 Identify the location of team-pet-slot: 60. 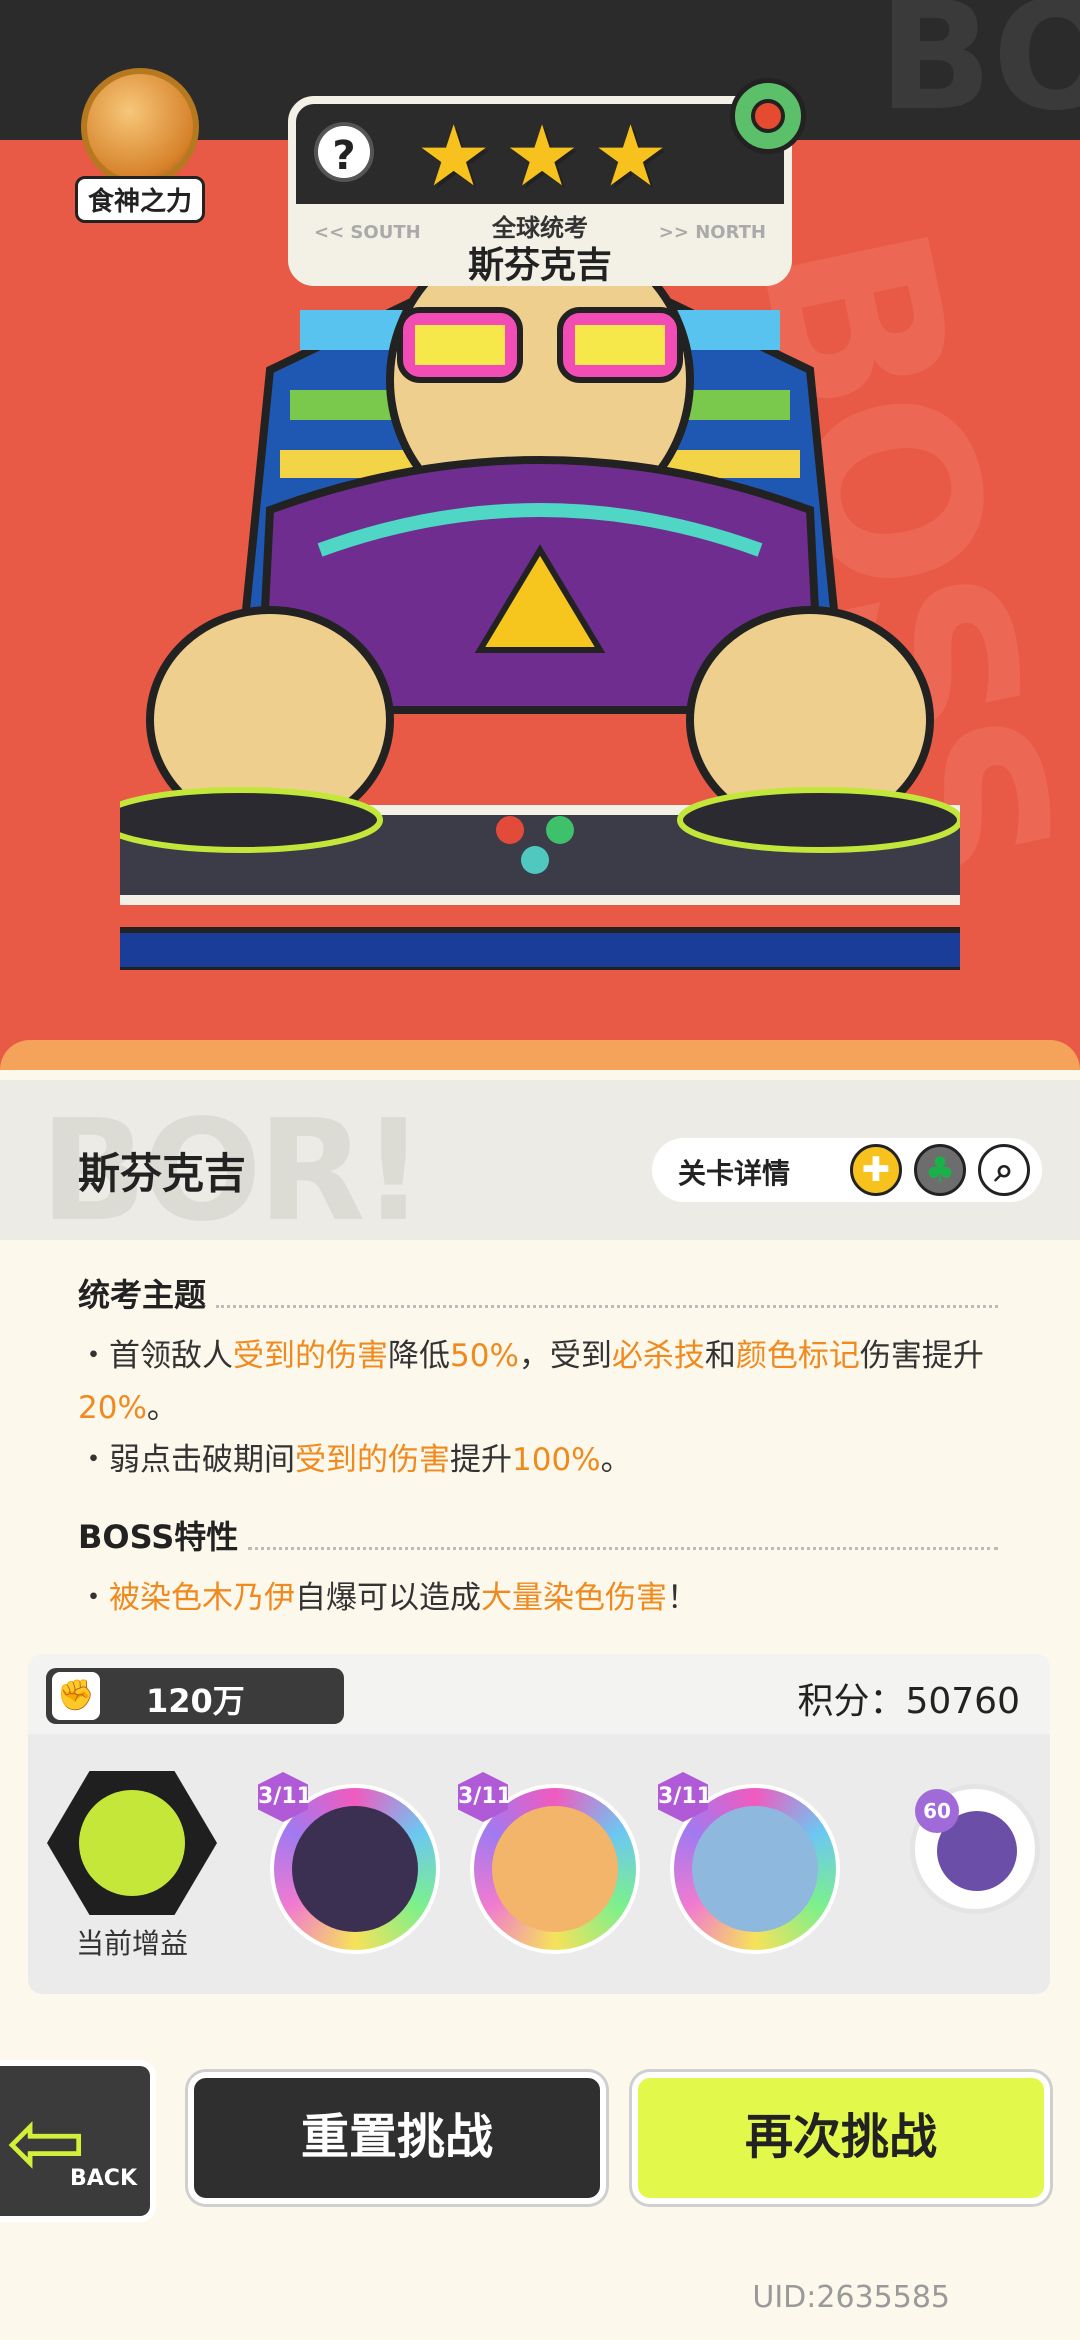
(975, 1849).